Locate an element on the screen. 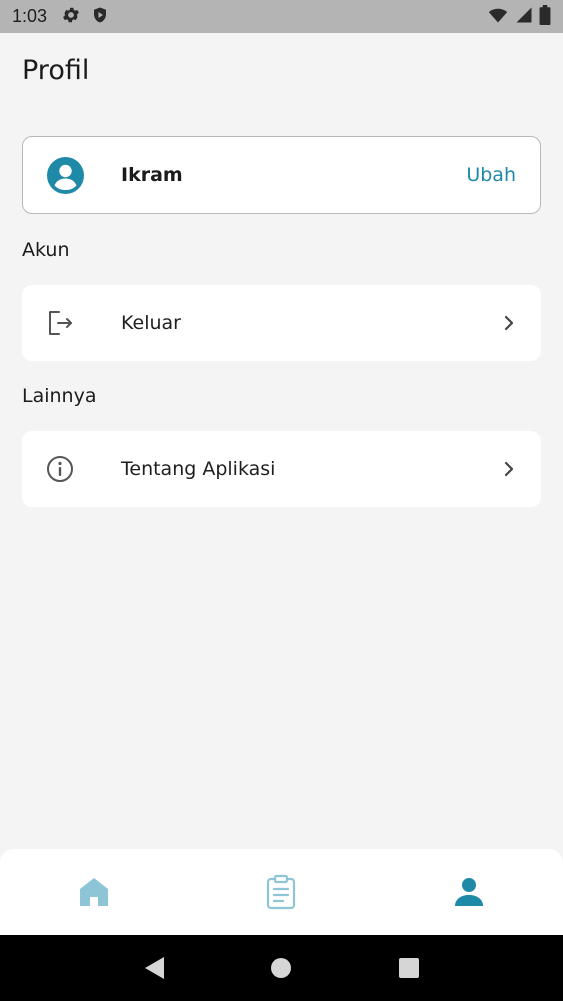  bottom-nav is located at coordinates (281, 892).